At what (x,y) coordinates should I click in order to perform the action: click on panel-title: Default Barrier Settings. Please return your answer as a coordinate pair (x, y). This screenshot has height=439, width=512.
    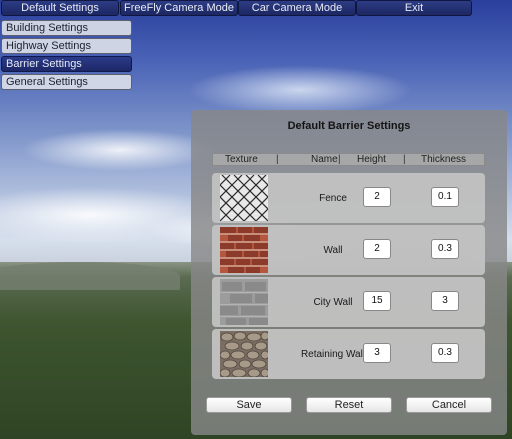
    Looking at the image, I should click on (349, 126).